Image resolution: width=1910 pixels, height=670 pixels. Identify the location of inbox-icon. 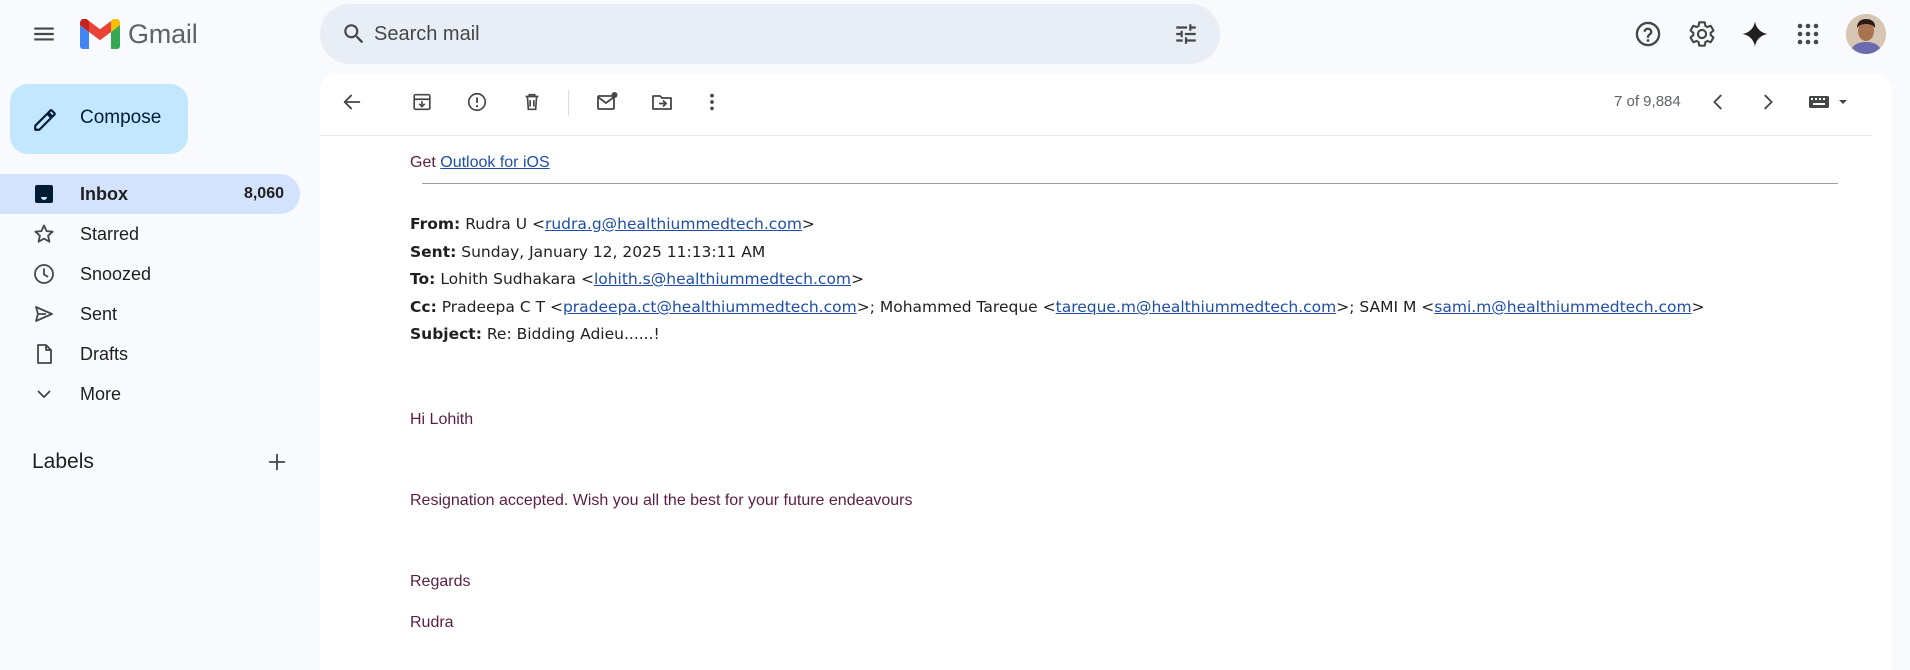
(44, 194).